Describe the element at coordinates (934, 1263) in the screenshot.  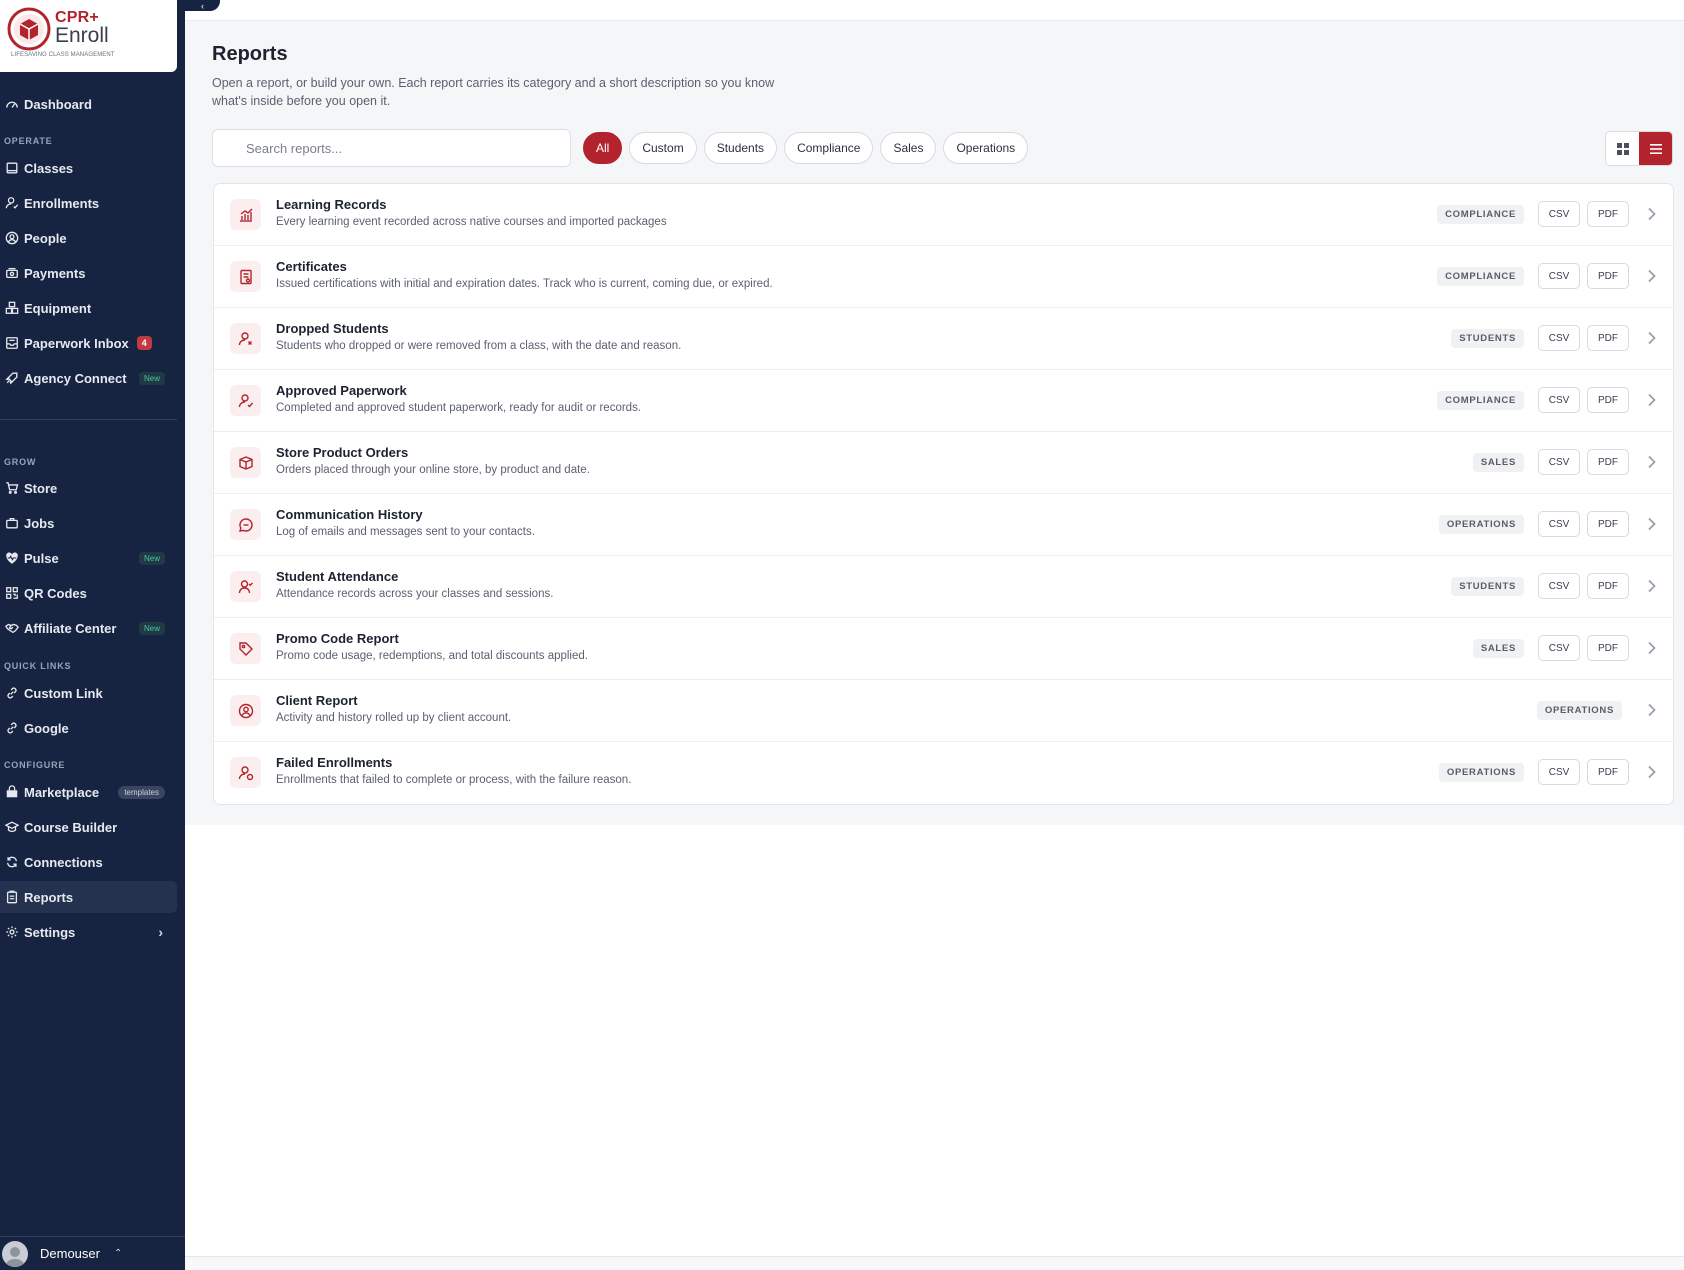
I see `page-footer` at that location.